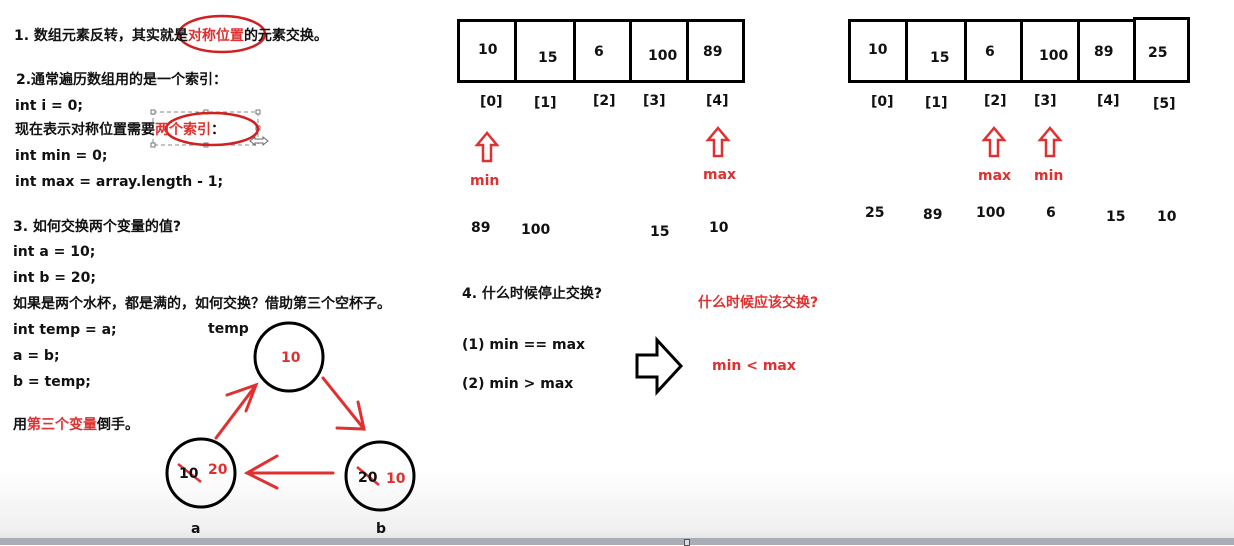  I want to click on array-1-index: [1], so click(545, 103).